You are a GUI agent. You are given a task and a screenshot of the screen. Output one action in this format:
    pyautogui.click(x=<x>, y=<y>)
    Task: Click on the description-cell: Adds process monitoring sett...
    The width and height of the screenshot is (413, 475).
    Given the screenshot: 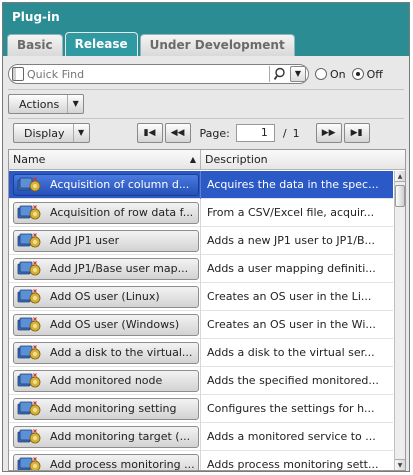 What is the action you would take?
    pyautogui.click(x=293, y=464)
    